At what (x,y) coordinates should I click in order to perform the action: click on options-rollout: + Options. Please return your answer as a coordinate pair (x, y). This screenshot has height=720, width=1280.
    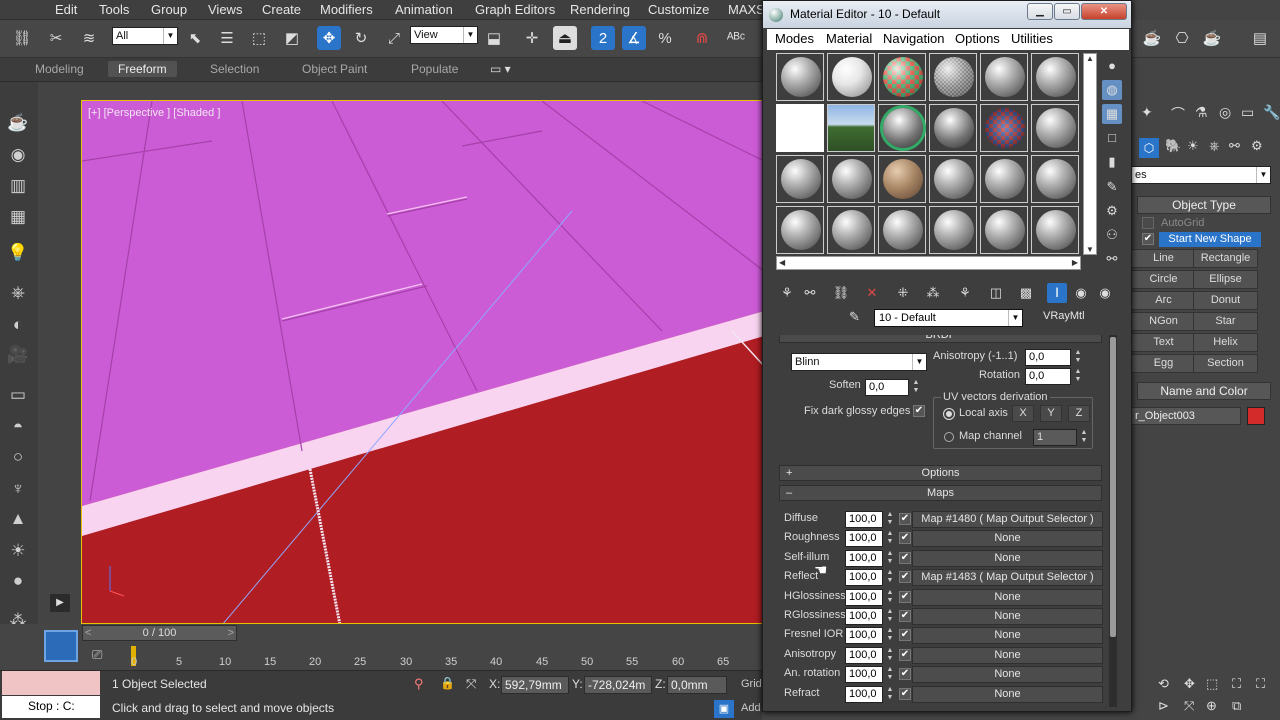
    Looking at the image, I should click on (940, 473).